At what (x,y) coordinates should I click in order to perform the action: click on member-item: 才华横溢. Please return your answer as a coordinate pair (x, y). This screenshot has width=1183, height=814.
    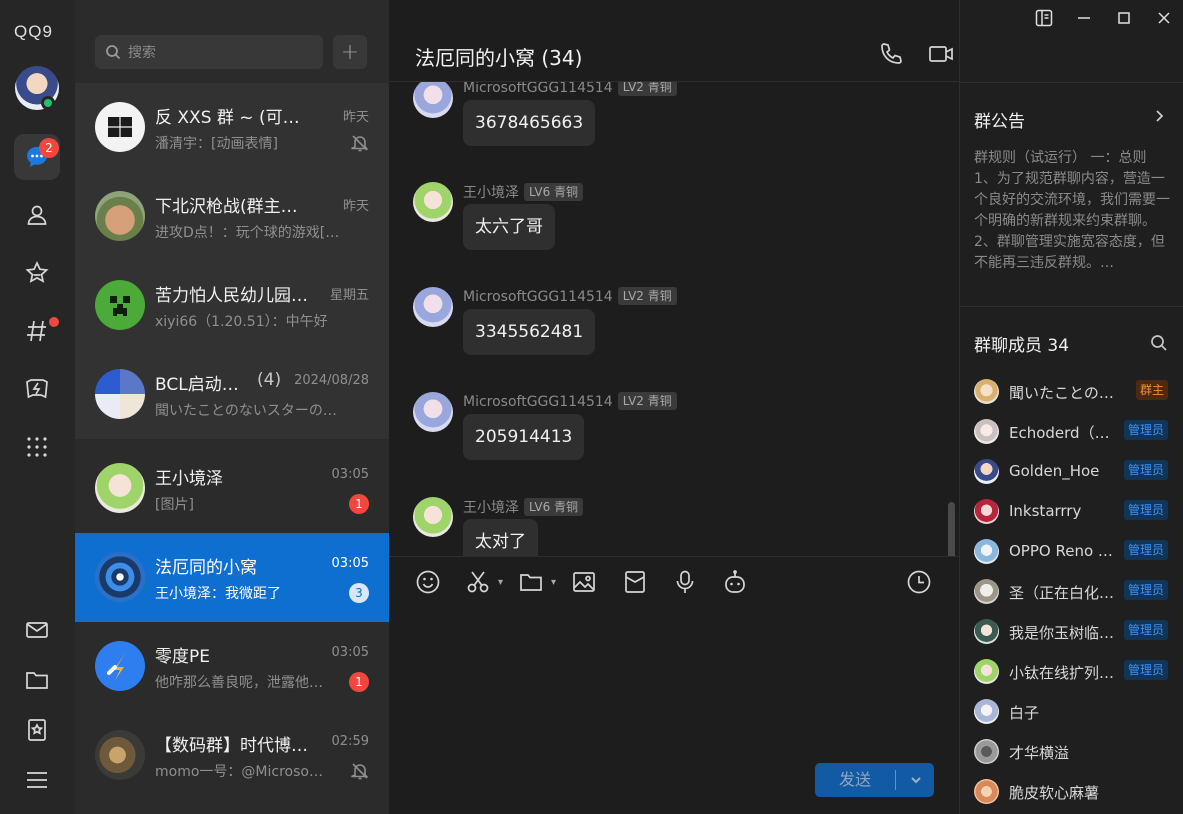
    Looking at the image, I should click on (1074, 751).